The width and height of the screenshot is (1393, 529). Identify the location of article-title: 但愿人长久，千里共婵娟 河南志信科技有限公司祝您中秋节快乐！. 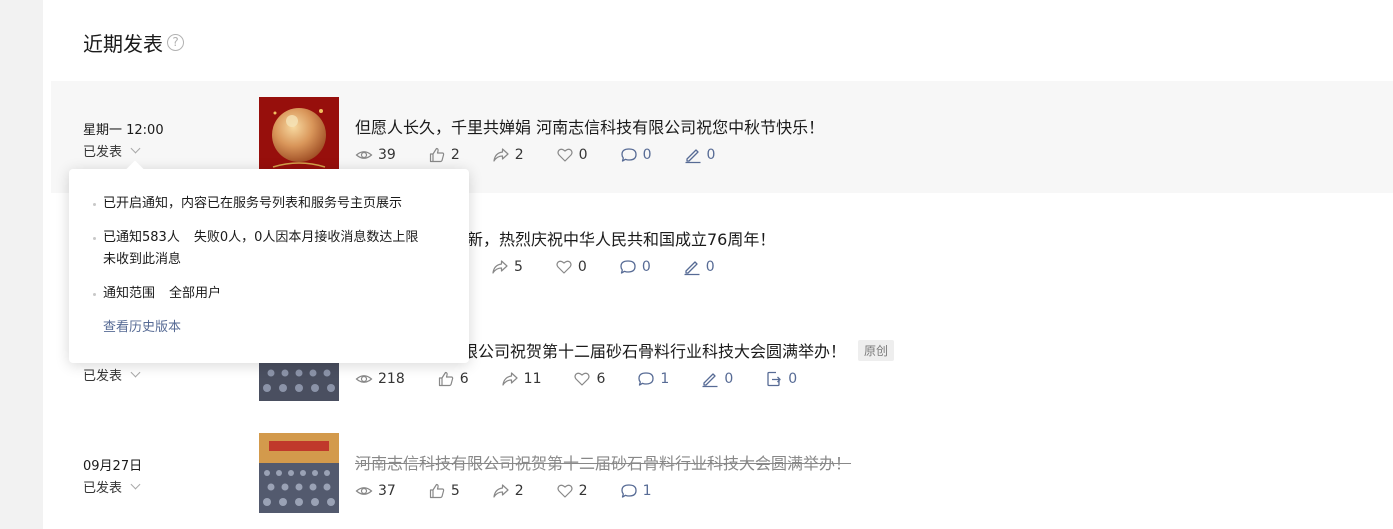
(589, 126).